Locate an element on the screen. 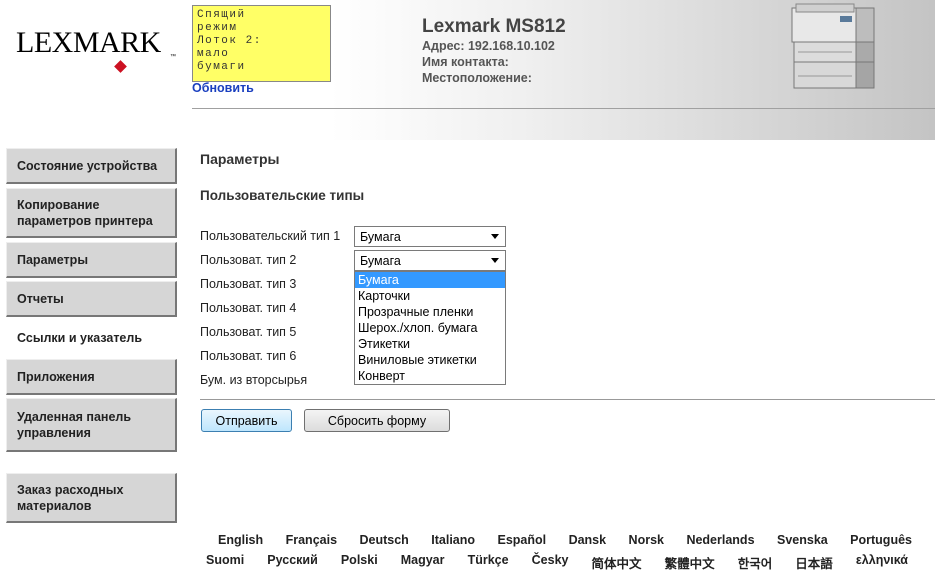 The image size is (935, 578). form-divider is located at coordinates (567, 399).